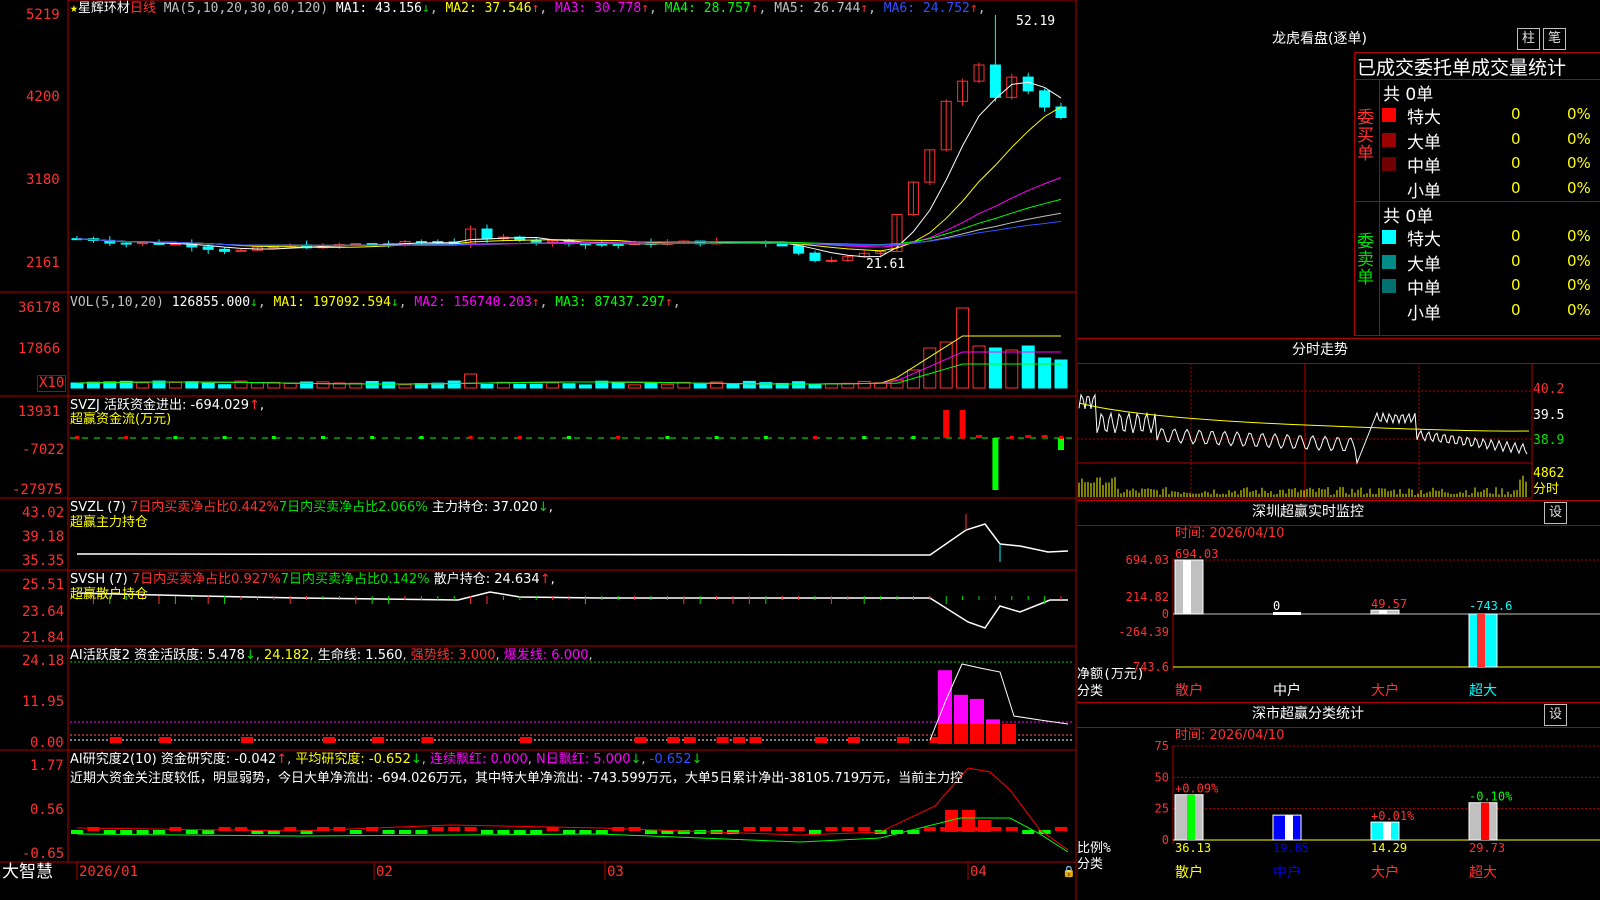 The image size is (1600, 900). I want to click on svsh-holding: 散户持仓: 24.634, so click(486, 579).